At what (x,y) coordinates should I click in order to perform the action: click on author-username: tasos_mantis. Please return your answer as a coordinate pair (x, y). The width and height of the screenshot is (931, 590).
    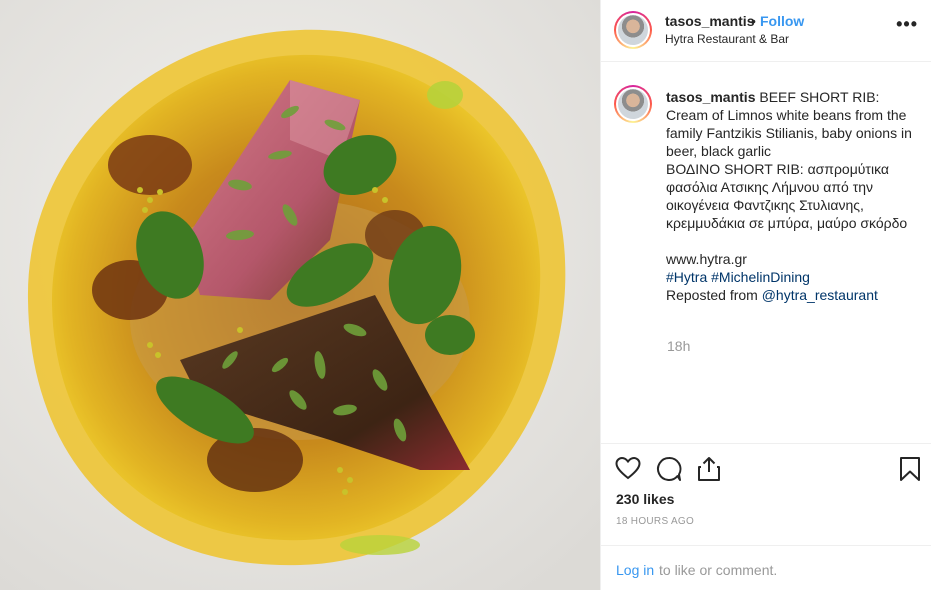
    Looking at the image, I should click on (709, 21).